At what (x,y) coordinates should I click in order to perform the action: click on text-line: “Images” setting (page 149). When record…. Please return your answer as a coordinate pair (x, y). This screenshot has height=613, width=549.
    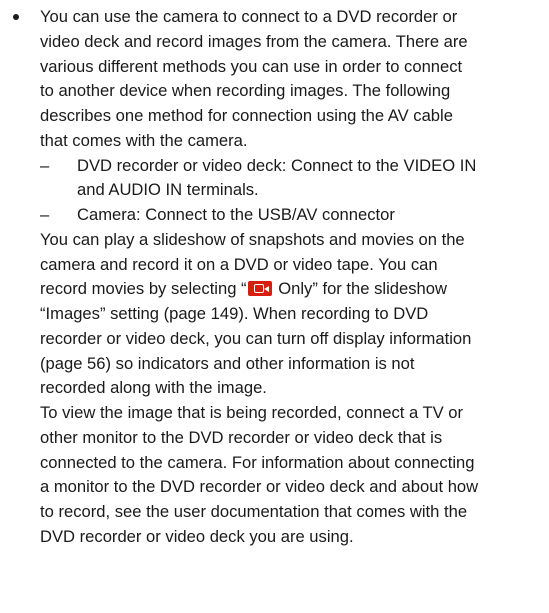
    Looking at the image, I should click on (234, 313).